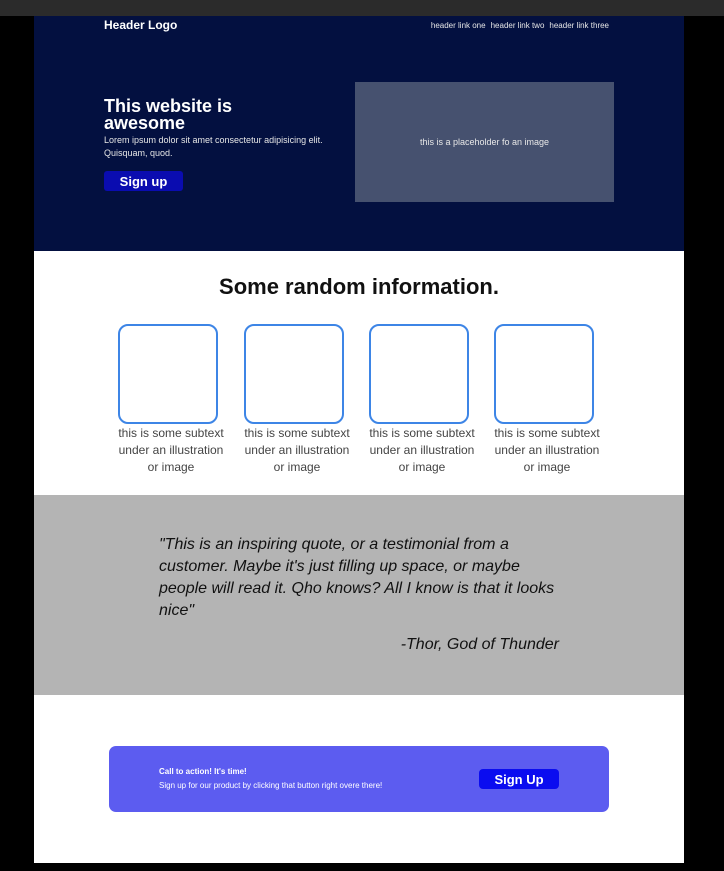 The width and height of the screenshot is (724, 871). What do you see at coordinates (519, 779) in the screenshot?
I see `cta-signup-button: Sign Up` at bounding box center [519, 779].